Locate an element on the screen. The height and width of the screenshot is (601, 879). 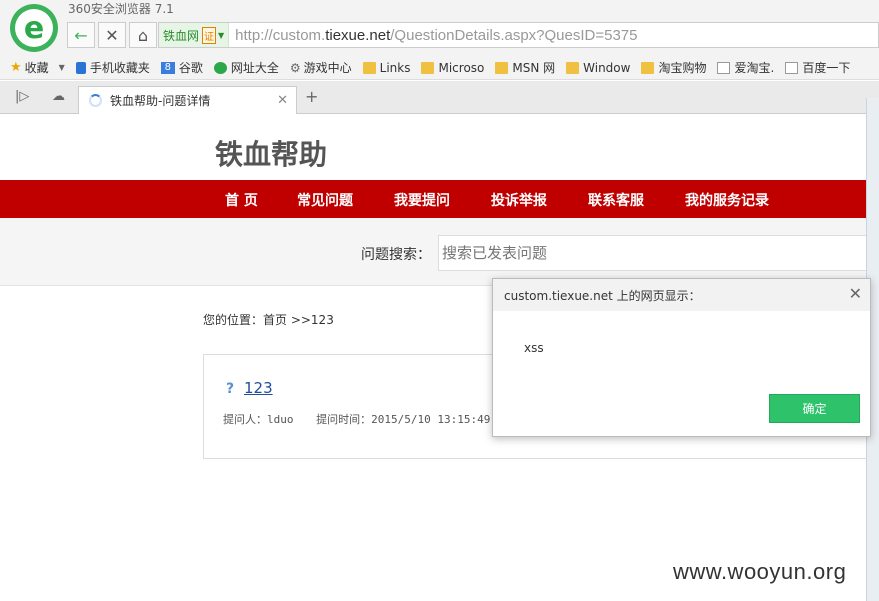
nav-home: 首 页 is located at coordinates (241, 200).